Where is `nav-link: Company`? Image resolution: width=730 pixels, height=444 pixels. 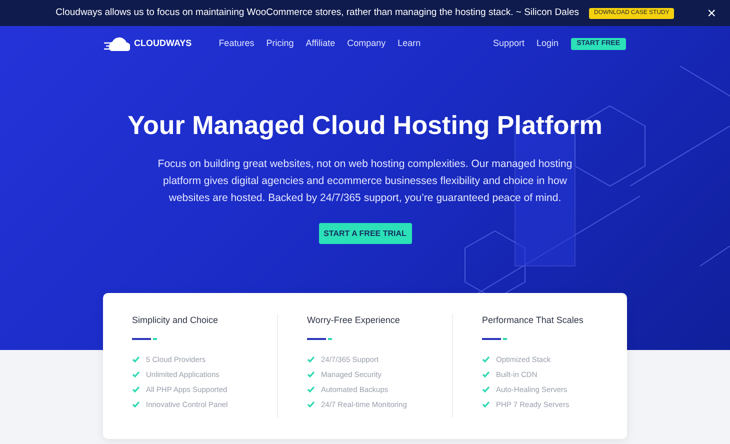
nav-link: Company is located at coordinates (366, 44).